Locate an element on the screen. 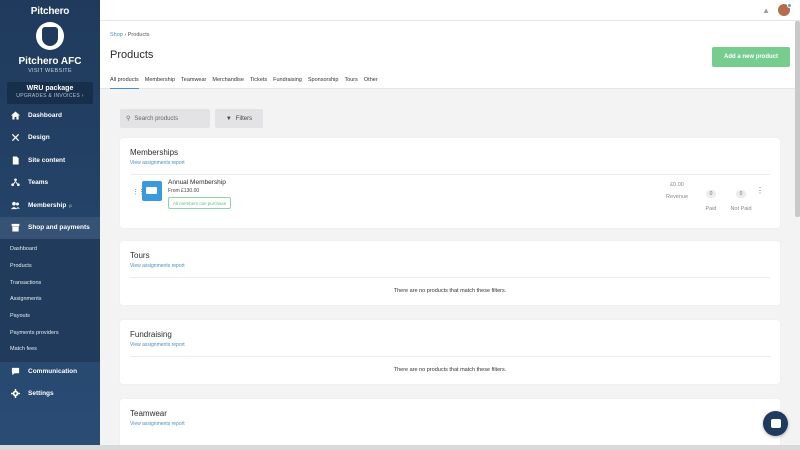 This screenshot has width=800, height=450. sidebar-item-teams: Teams is located at coordinates (50, 183).